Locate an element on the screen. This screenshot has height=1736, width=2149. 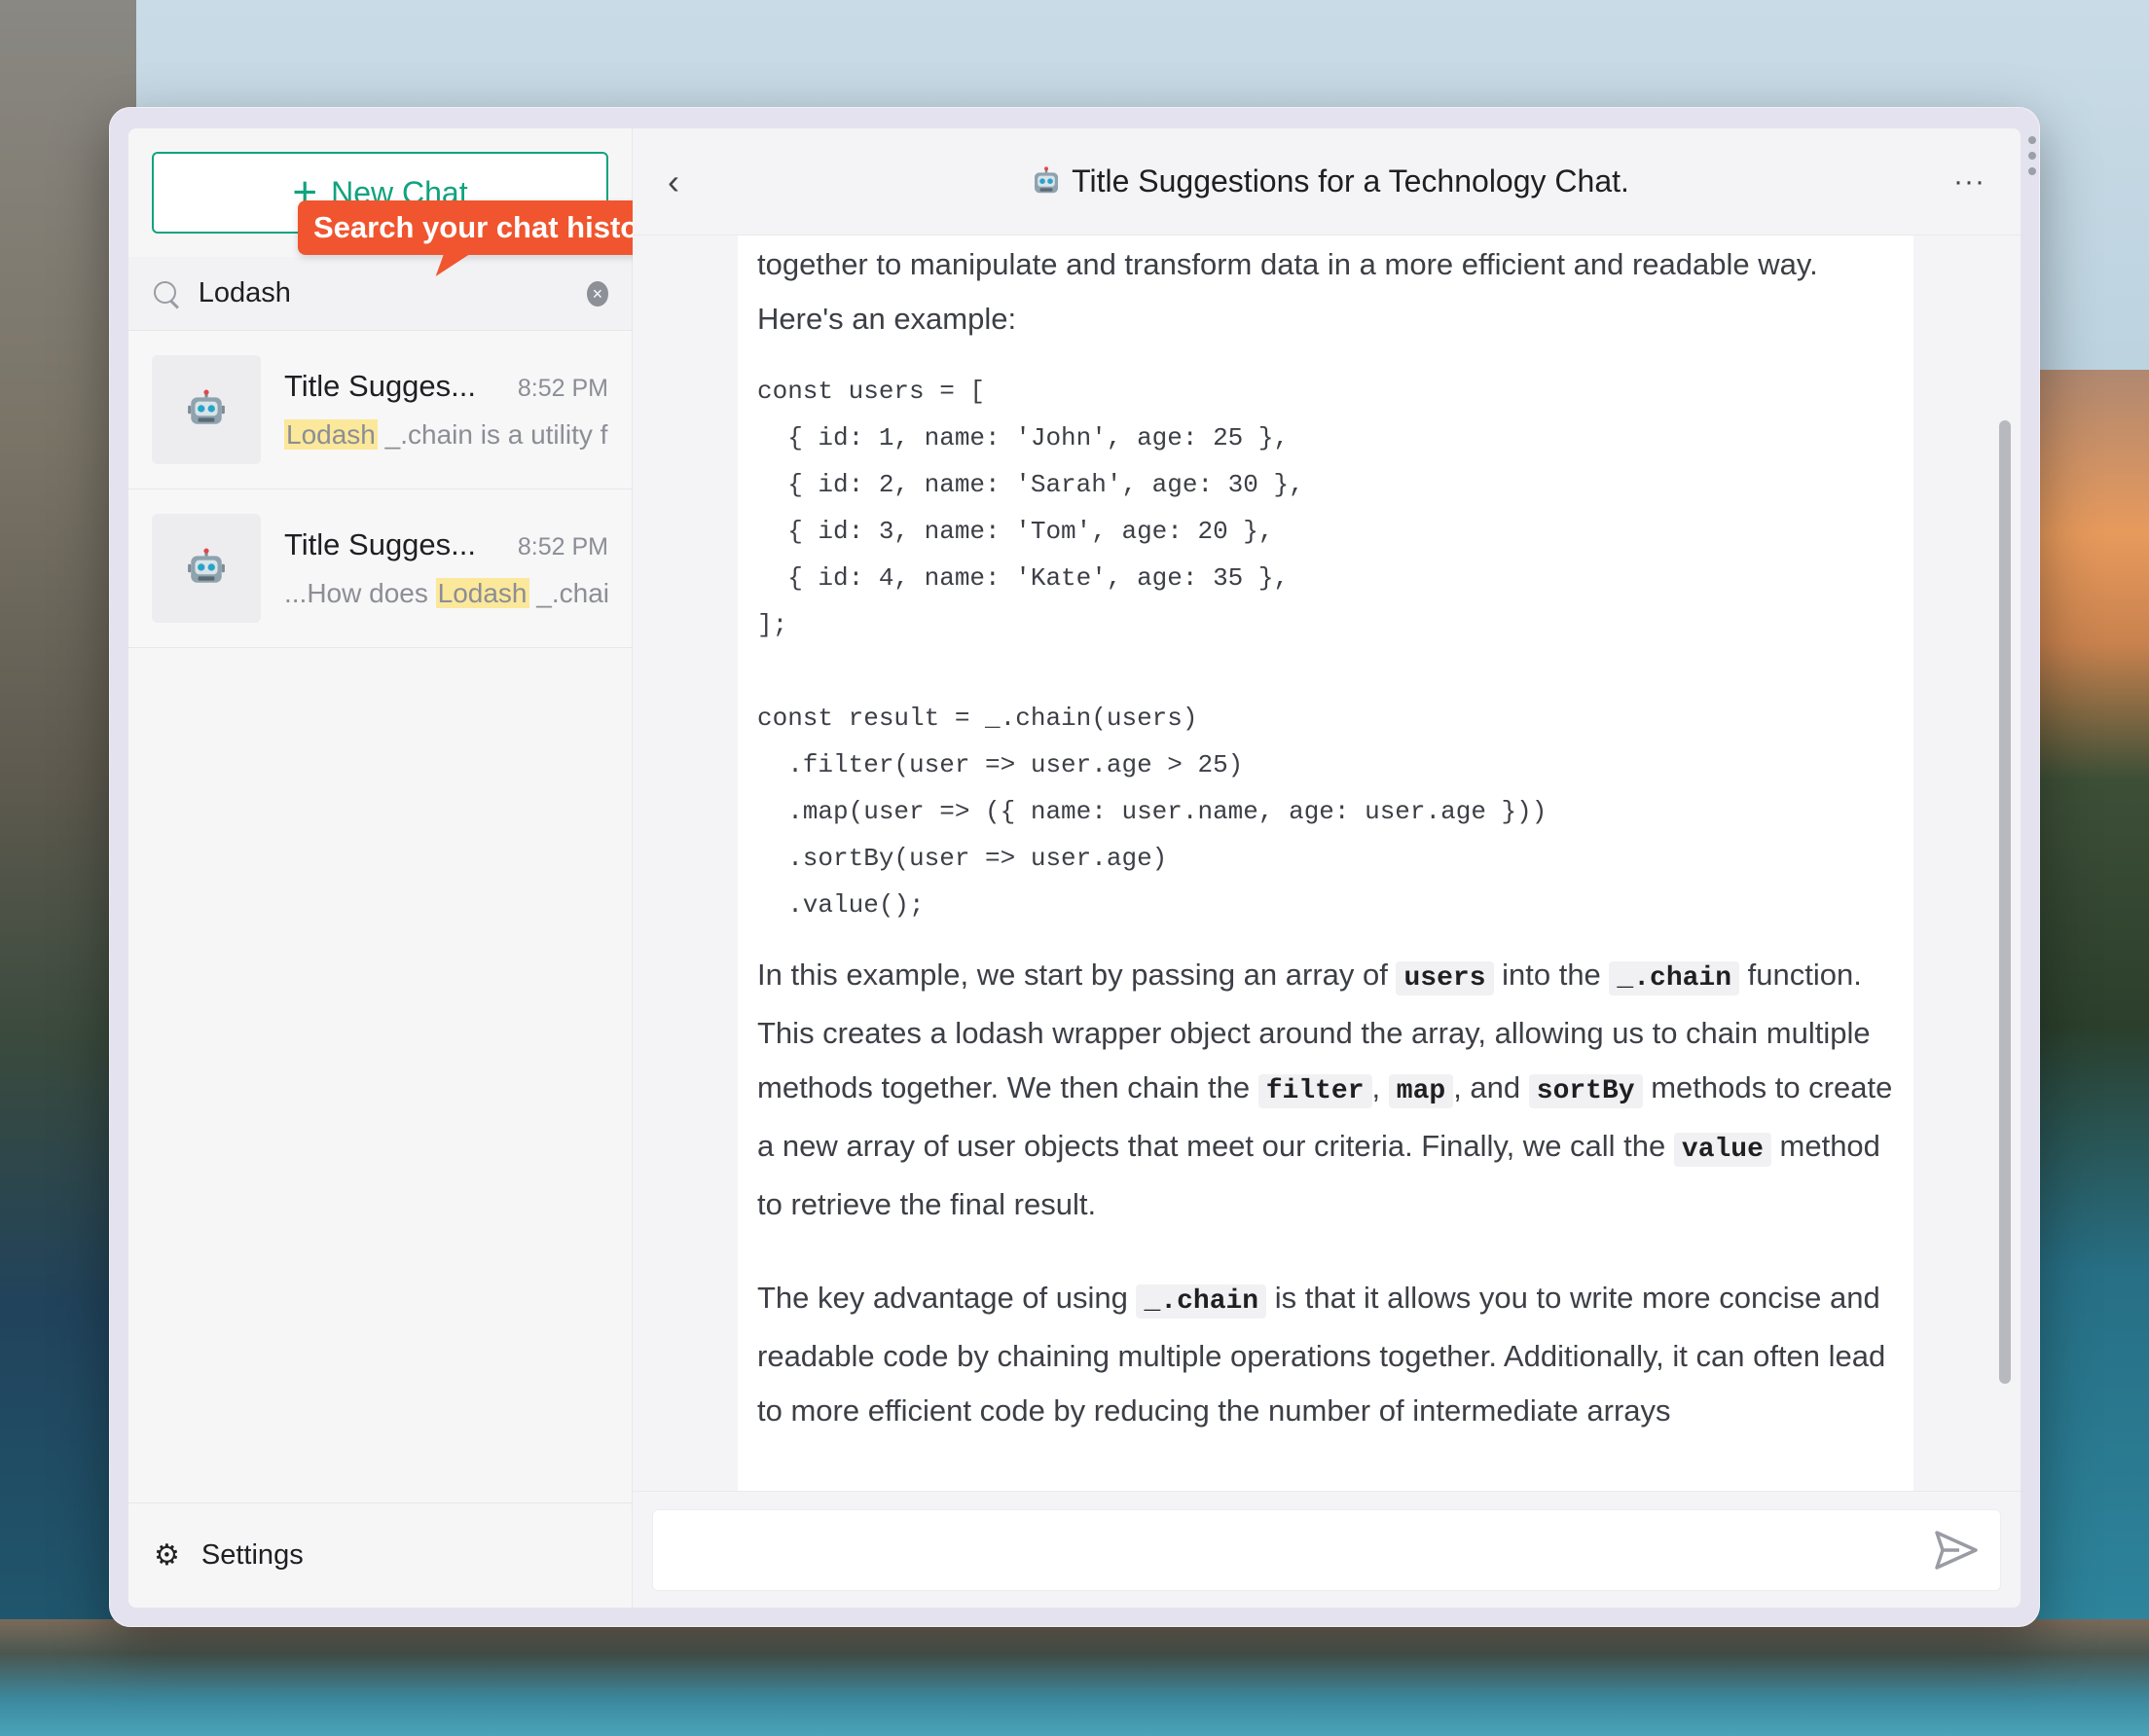
message-text: into the is located at coordinates (1551, 975).